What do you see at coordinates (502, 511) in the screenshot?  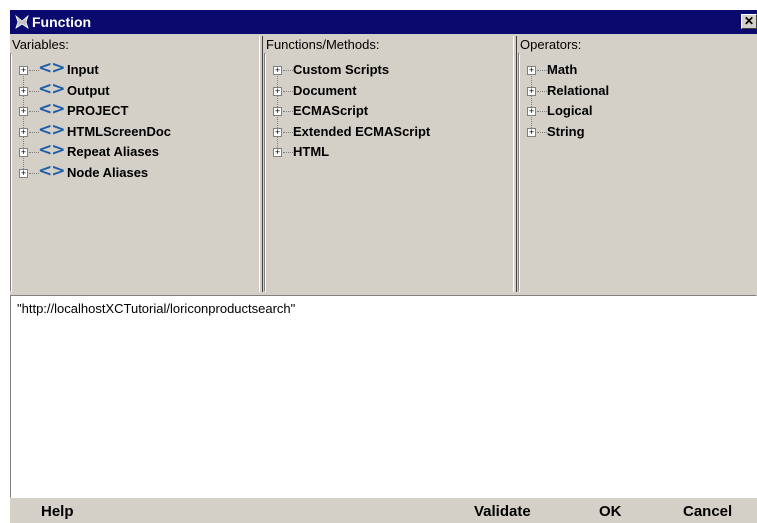 I see `validate-button: Validate` at bounding box center [502, 511].